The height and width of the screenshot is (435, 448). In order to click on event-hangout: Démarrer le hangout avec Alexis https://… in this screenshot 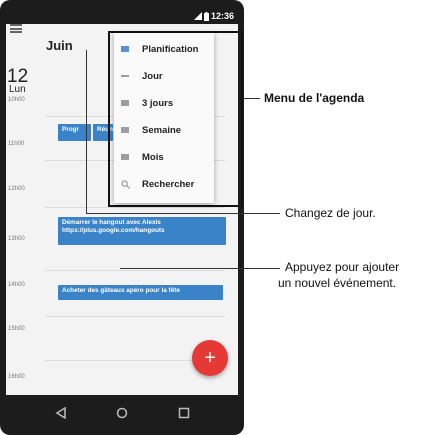, I will do `click(142, 231)`.